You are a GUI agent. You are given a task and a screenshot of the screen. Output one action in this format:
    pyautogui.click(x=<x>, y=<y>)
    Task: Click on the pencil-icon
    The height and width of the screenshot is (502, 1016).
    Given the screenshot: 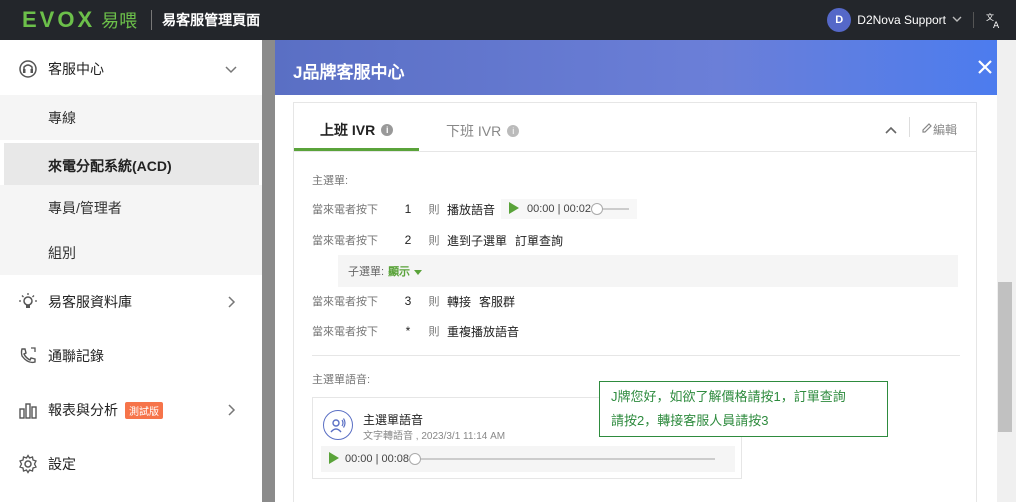 What is the action you would take?
    pyautogui.click(x=927, y=129)
    